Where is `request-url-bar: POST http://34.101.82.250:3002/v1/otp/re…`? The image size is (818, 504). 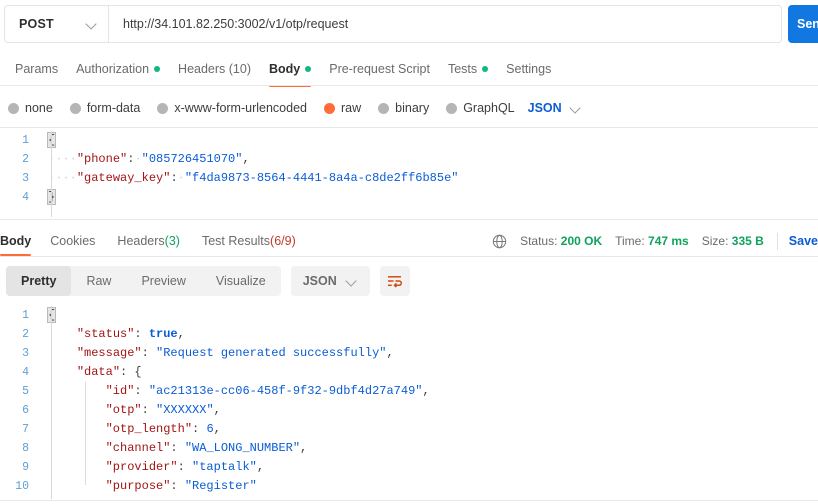
request-url-bar: POST http://34.101.82.250:3002/v1/otp/re… is located at coordinates (409, 24).